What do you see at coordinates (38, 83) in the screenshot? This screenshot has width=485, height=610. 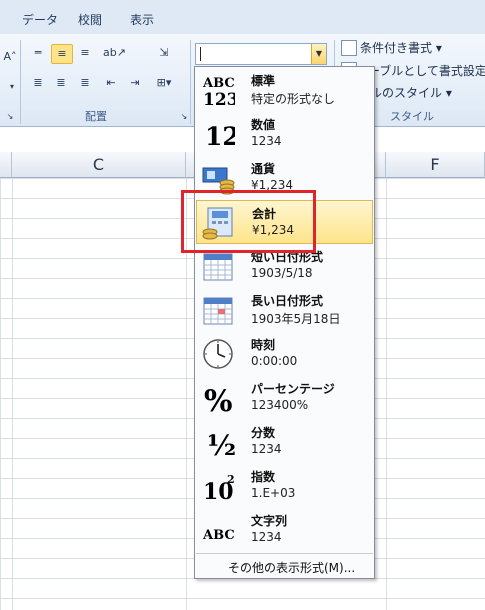 I see `align-left-icon: ≣` at bounding box center [38, 83].